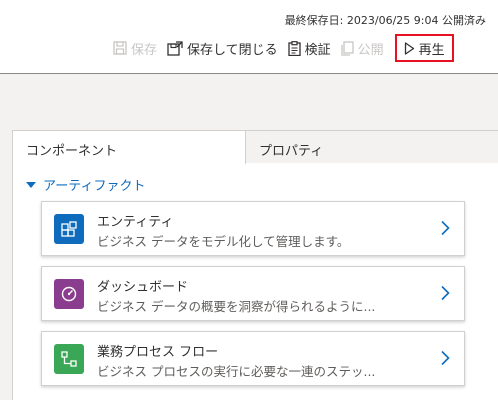 The width and height of the screenshot is (498, 400). I want to click on caret-down-icon, so click(31, 184).